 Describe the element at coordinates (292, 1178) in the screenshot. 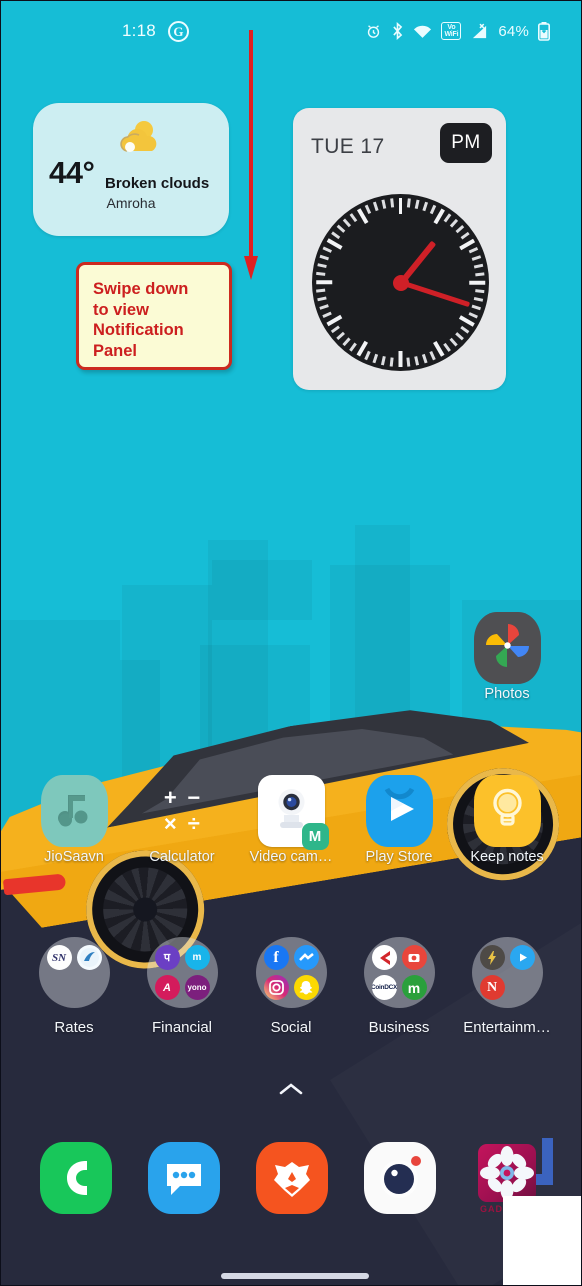

I see `dock-item-brave` at that location.